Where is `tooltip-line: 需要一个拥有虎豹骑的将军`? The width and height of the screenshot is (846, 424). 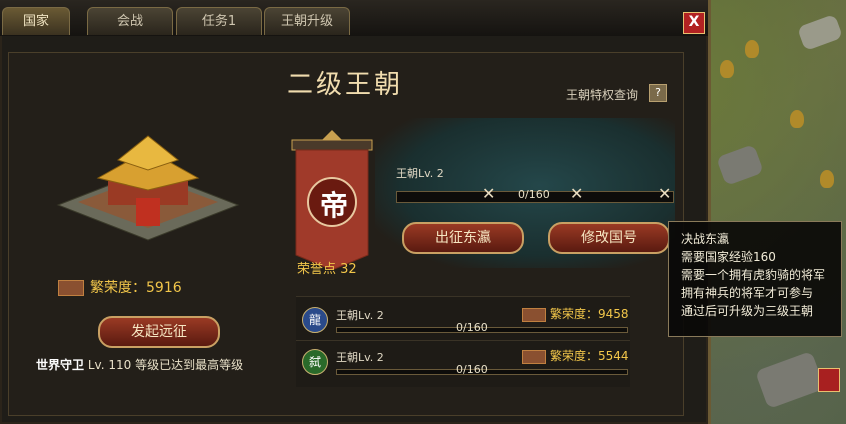 tooltip-line: 需要一个拥有虎豹骑的将军 is located at coordinates (753, 275).